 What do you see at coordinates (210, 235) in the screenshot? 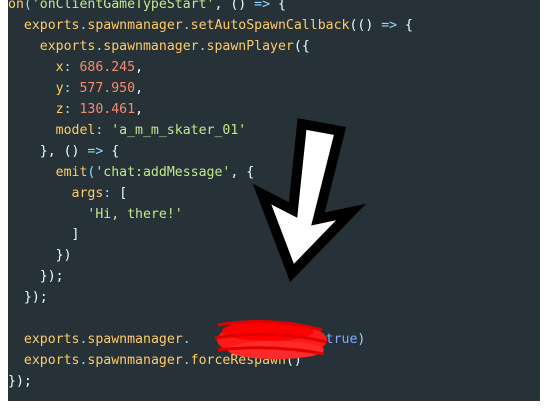
I see `code-line: ]` at bounding box center [210, 235].